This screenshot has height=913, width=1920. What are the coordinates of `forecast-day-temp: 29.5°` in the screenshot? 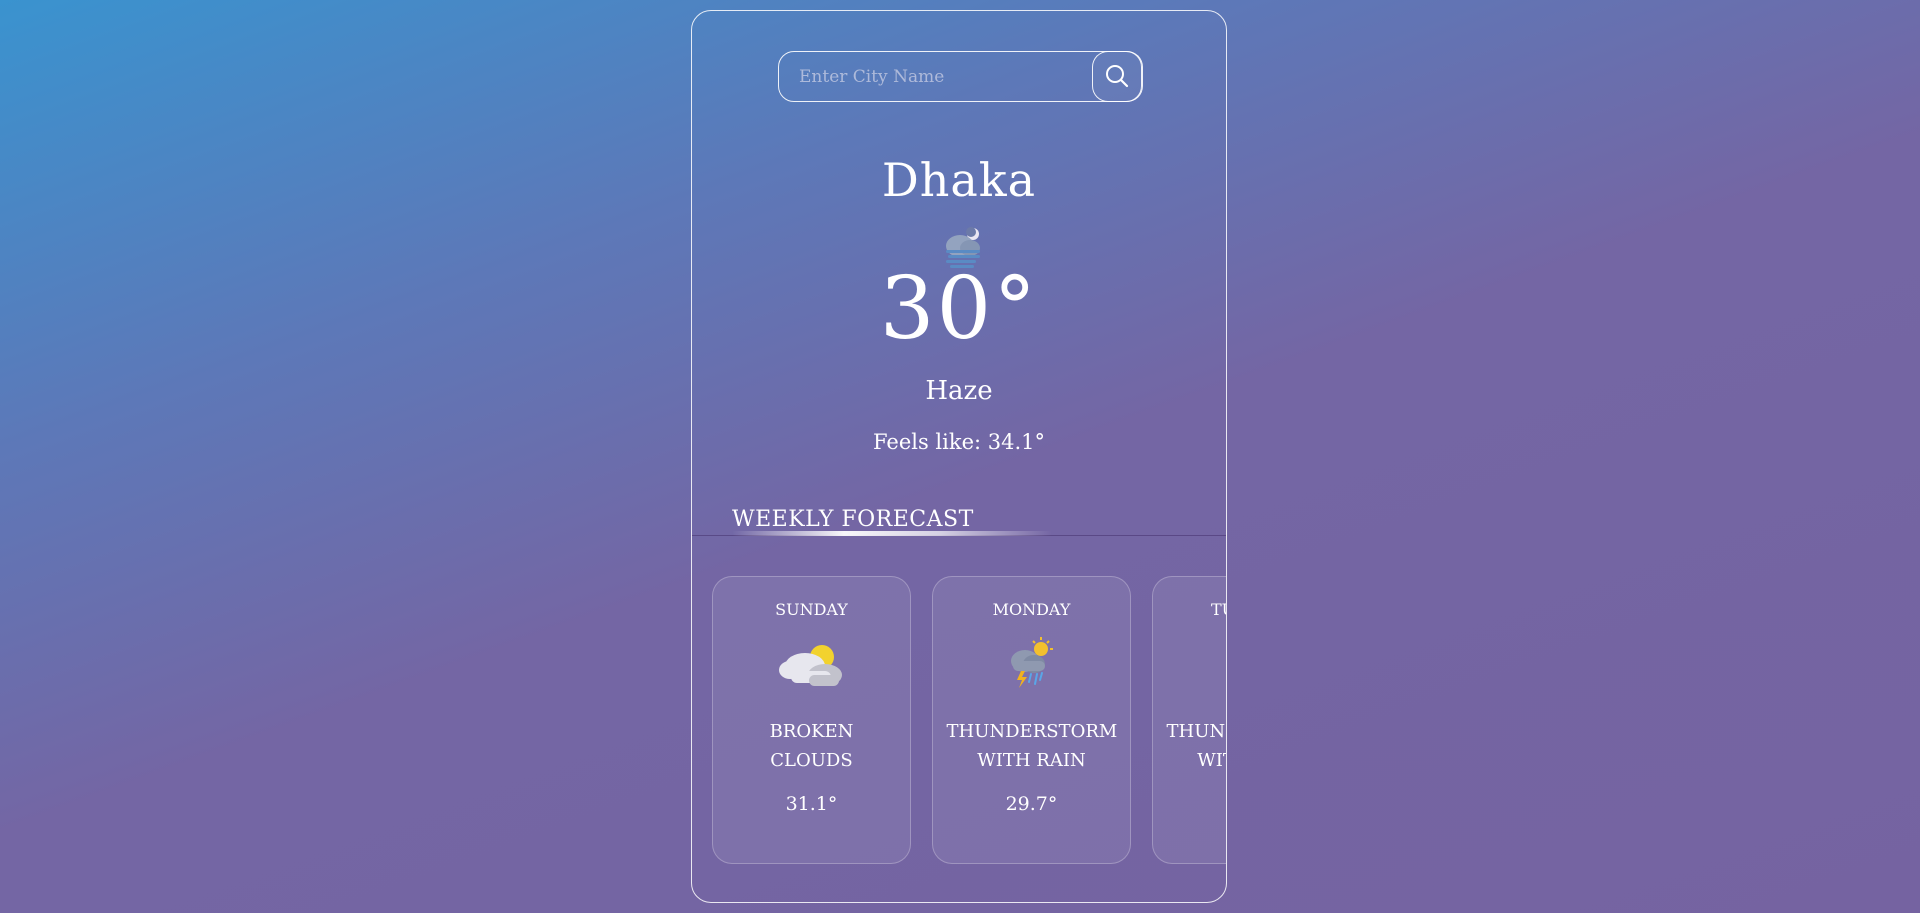 It's located at (1190, 804).